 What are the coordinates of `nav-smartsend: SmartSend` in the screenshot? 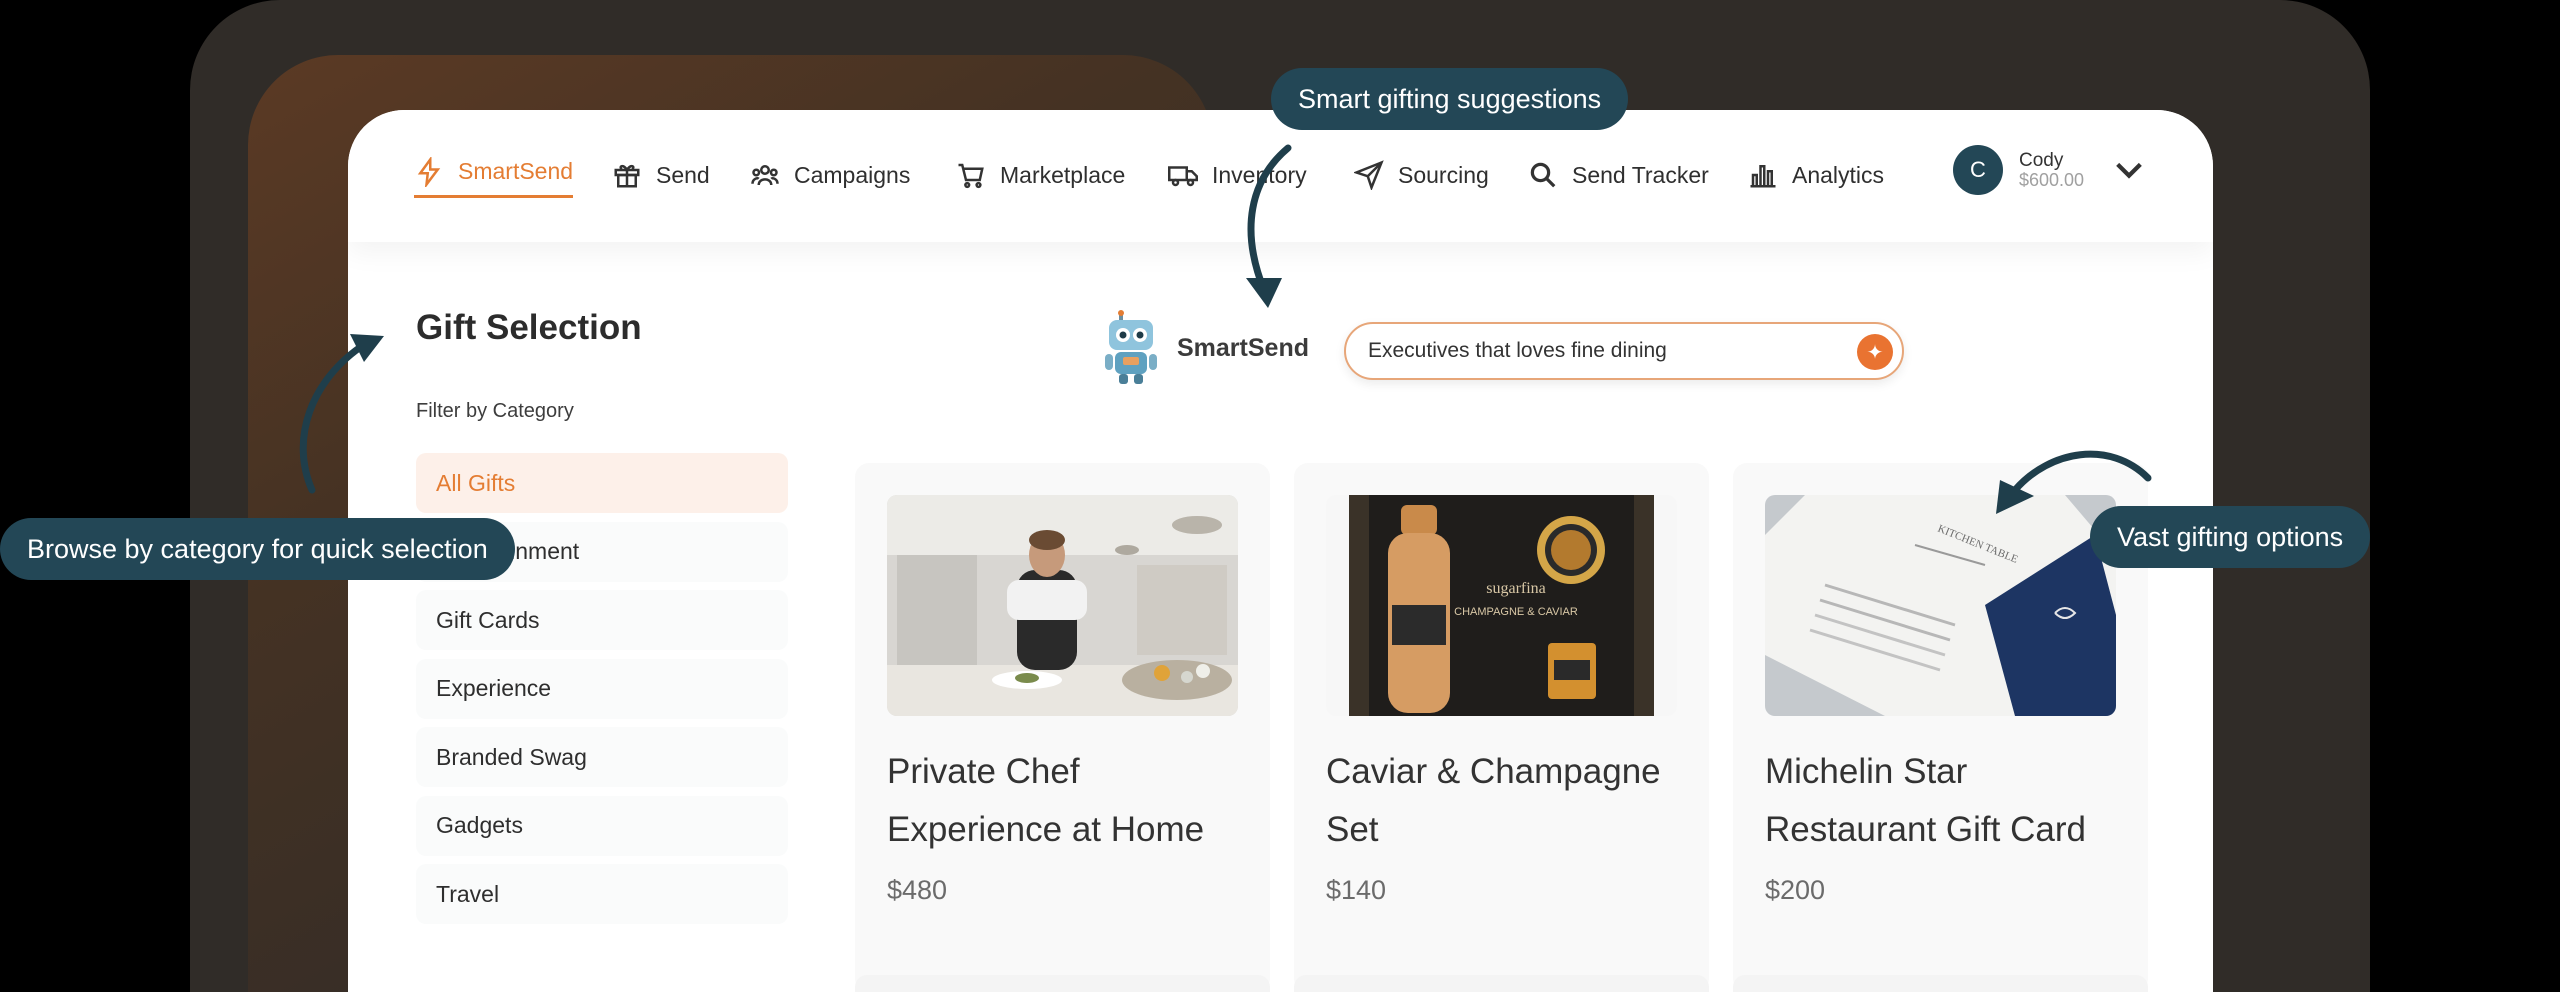 It's located at (494, 175).